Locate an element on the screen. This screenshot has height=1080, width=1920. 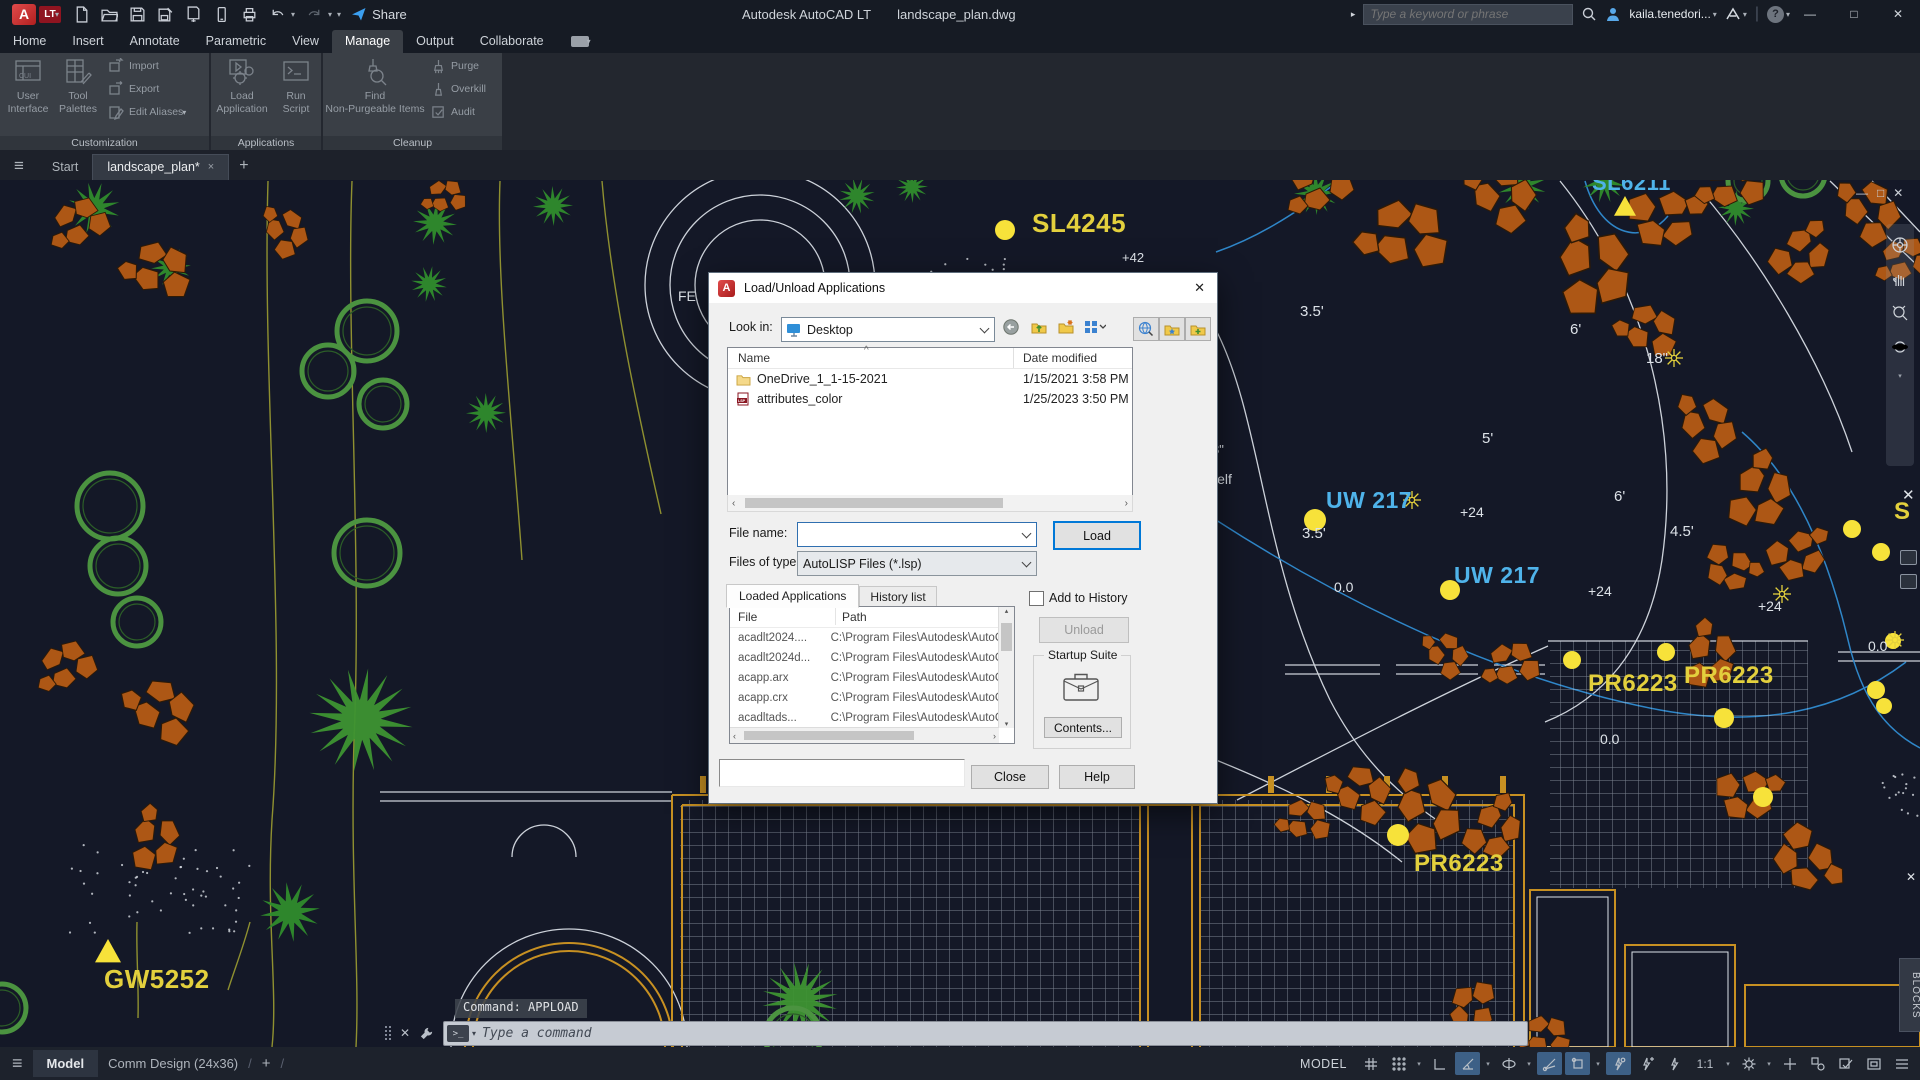
look-in-combo: Desktop is located at coordinates (888, 329).